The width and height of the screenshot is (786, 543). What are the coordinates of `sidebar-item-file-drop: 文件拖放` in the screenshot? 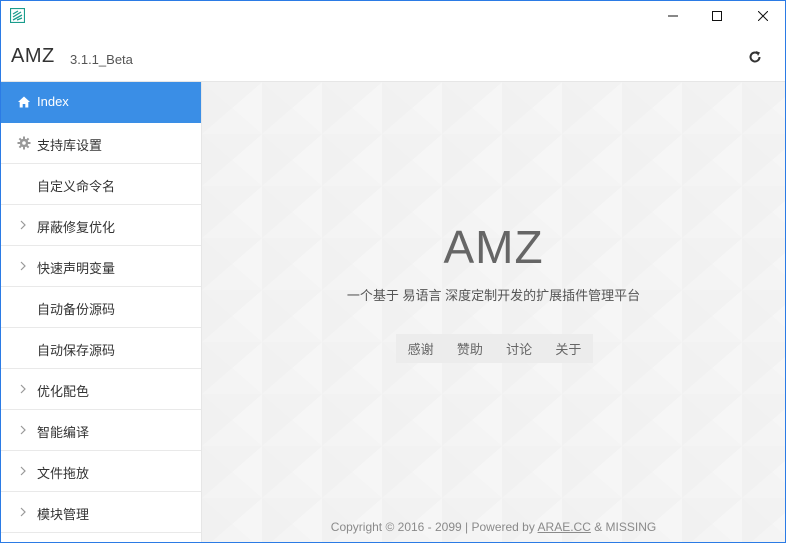 It's located at (101, 471).